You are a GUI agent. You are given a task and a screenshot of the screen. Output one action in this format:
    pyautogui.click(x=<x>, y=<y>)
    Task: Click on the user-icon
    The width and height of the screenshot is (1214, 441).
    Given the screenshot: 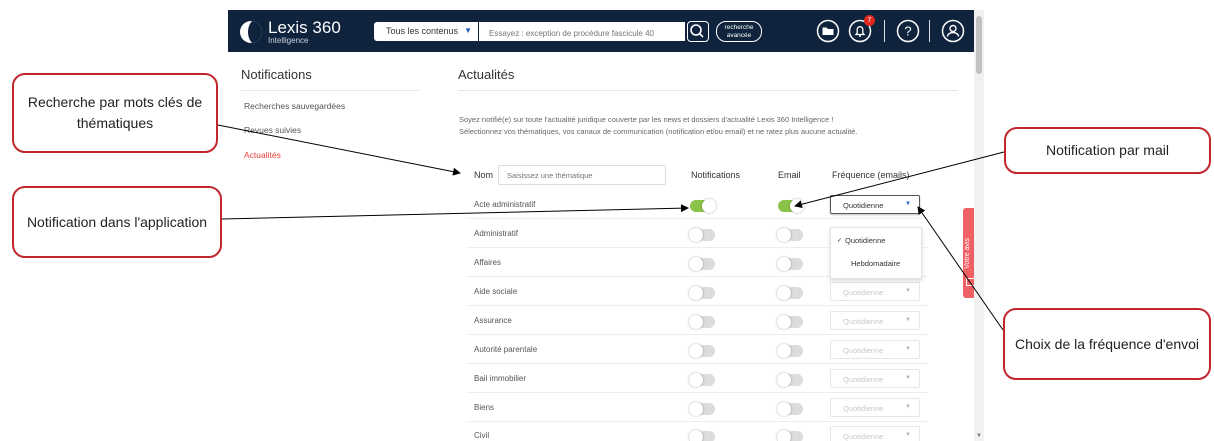 What is the action you would take?
    pyautogui.click(x=953, y=31)
    